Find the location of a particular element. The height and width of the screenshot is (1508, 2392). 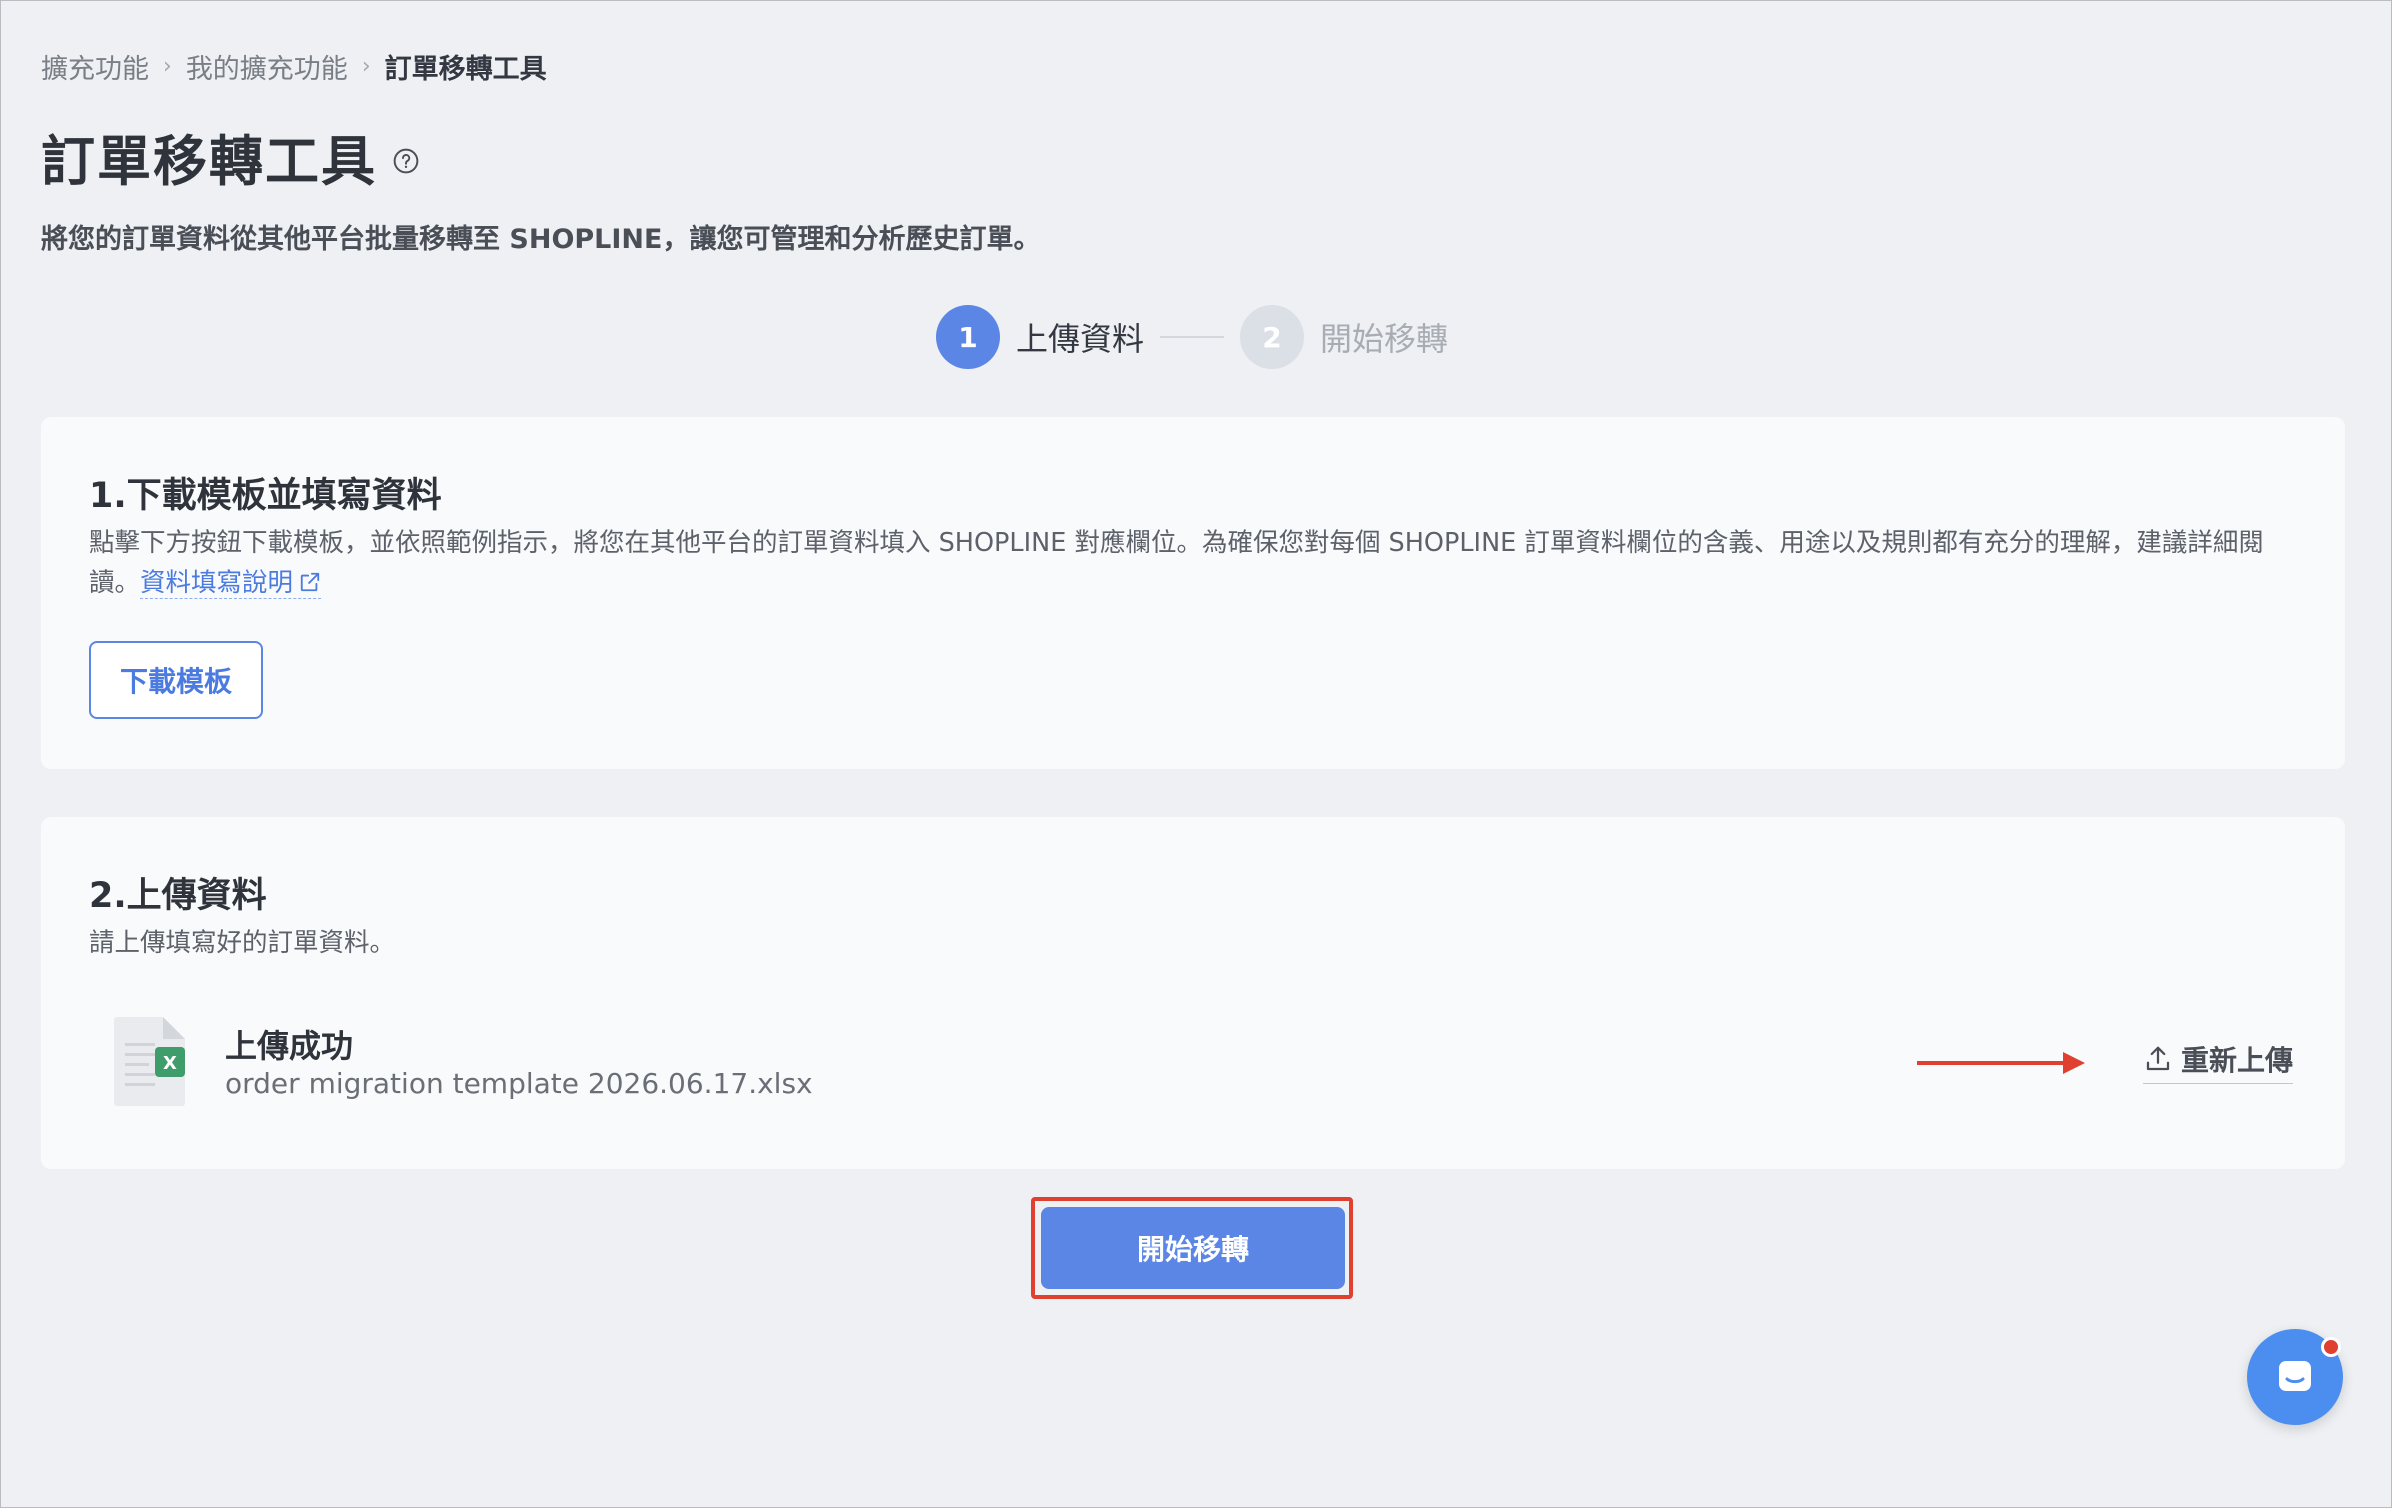

page-title: 訂單移轉工具 is located at coordinates (209, 161).